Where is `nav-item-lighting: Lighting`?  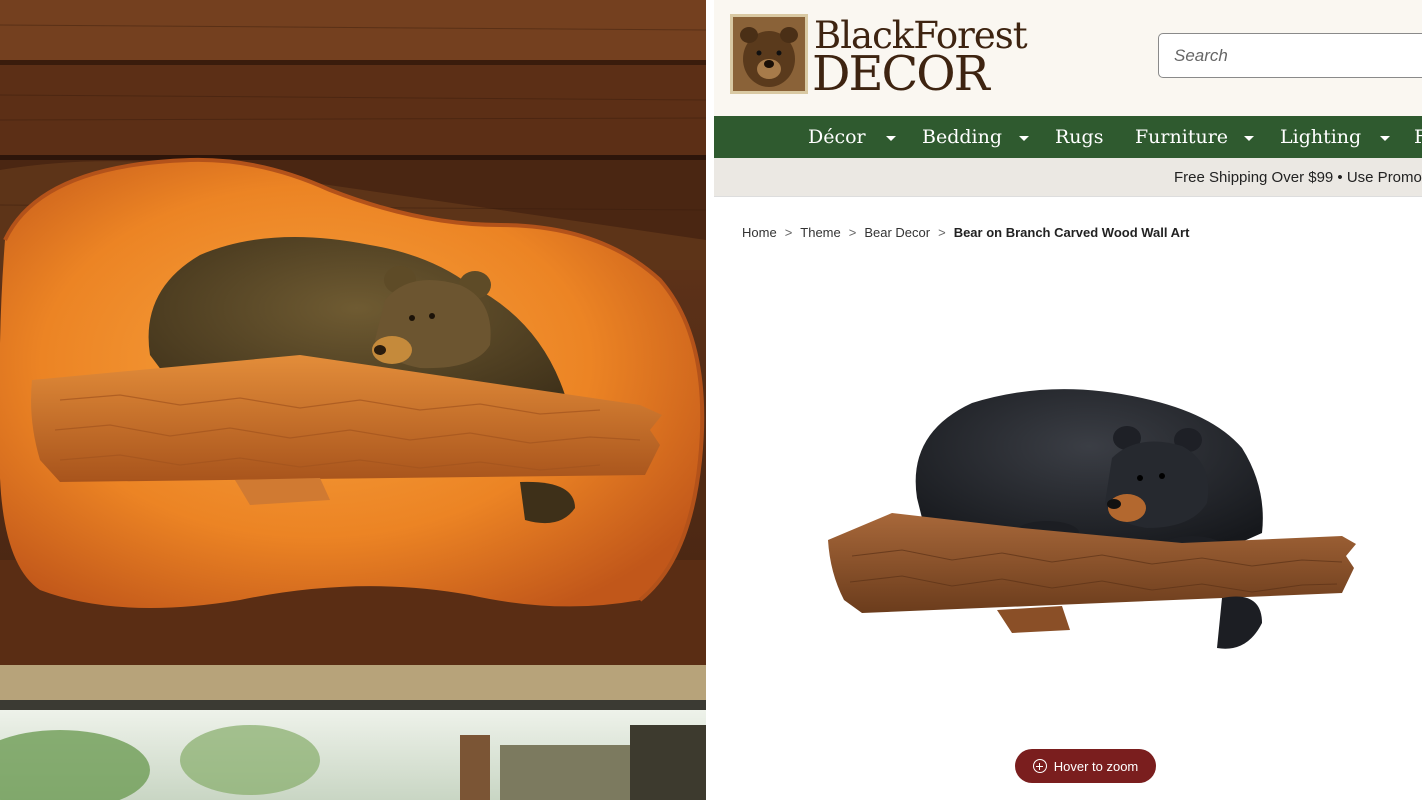 nav-item-lighting: Lighting is located at coordinates (1320, 137).